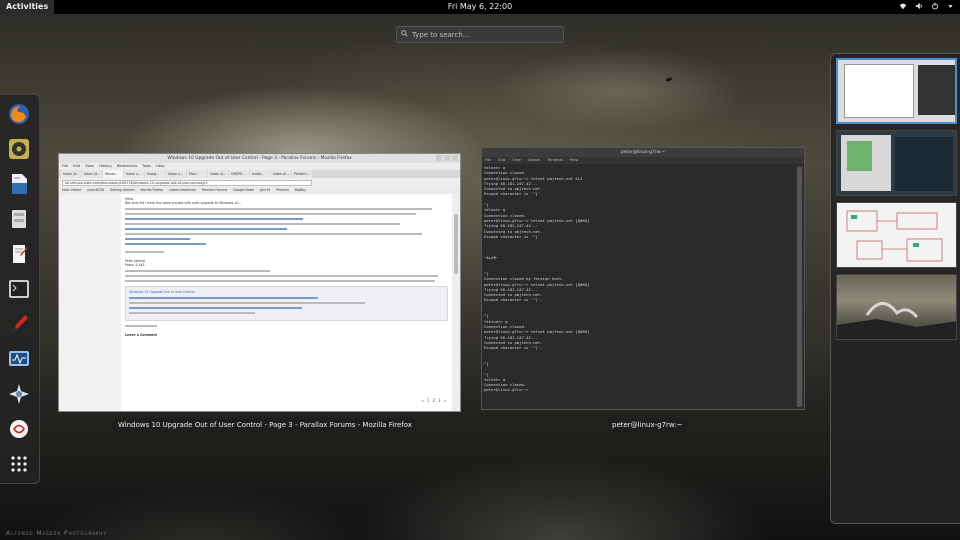 This screenshot has height=540, width=960. I want to click on bookmark-item: BigBoy, so click(300, 190).